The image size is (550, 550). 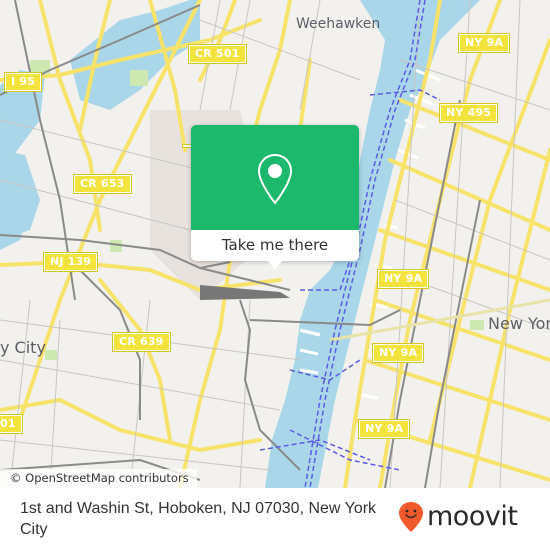 What do you see at coordinates (70, 262) in the screenshot?
I see `route-shield-nj139: NJ 139` at bounding box center [70, 262].